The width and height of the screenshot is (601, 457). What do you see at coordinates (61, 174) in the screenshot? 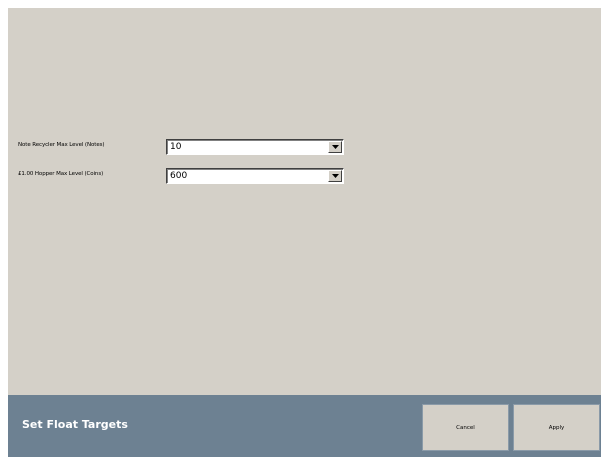
I see `hopper-label: £1.00 Hopper Max Level (Coins)` at bounding box center [61, 174].